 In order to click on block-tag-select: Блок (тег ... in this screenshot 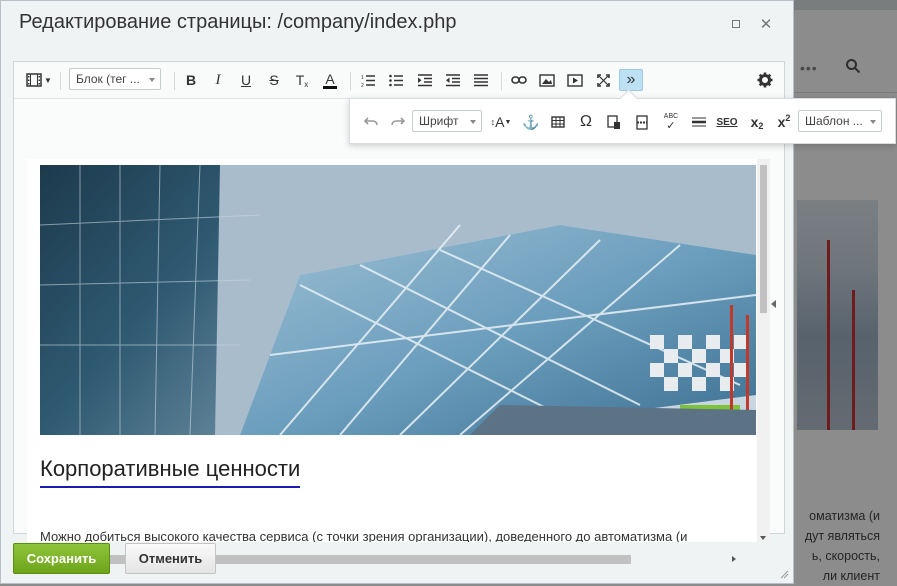, I will do `click(115, 79)`.